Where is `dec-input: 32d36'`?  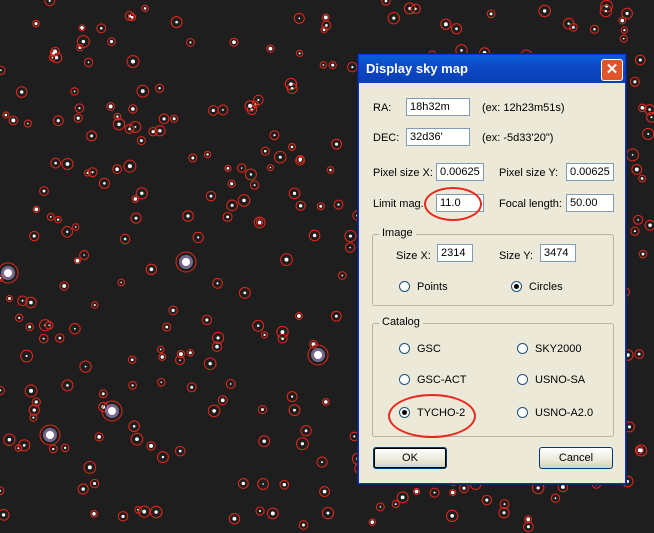 dec-input: 32d36' is located at coordinates (438, 137).